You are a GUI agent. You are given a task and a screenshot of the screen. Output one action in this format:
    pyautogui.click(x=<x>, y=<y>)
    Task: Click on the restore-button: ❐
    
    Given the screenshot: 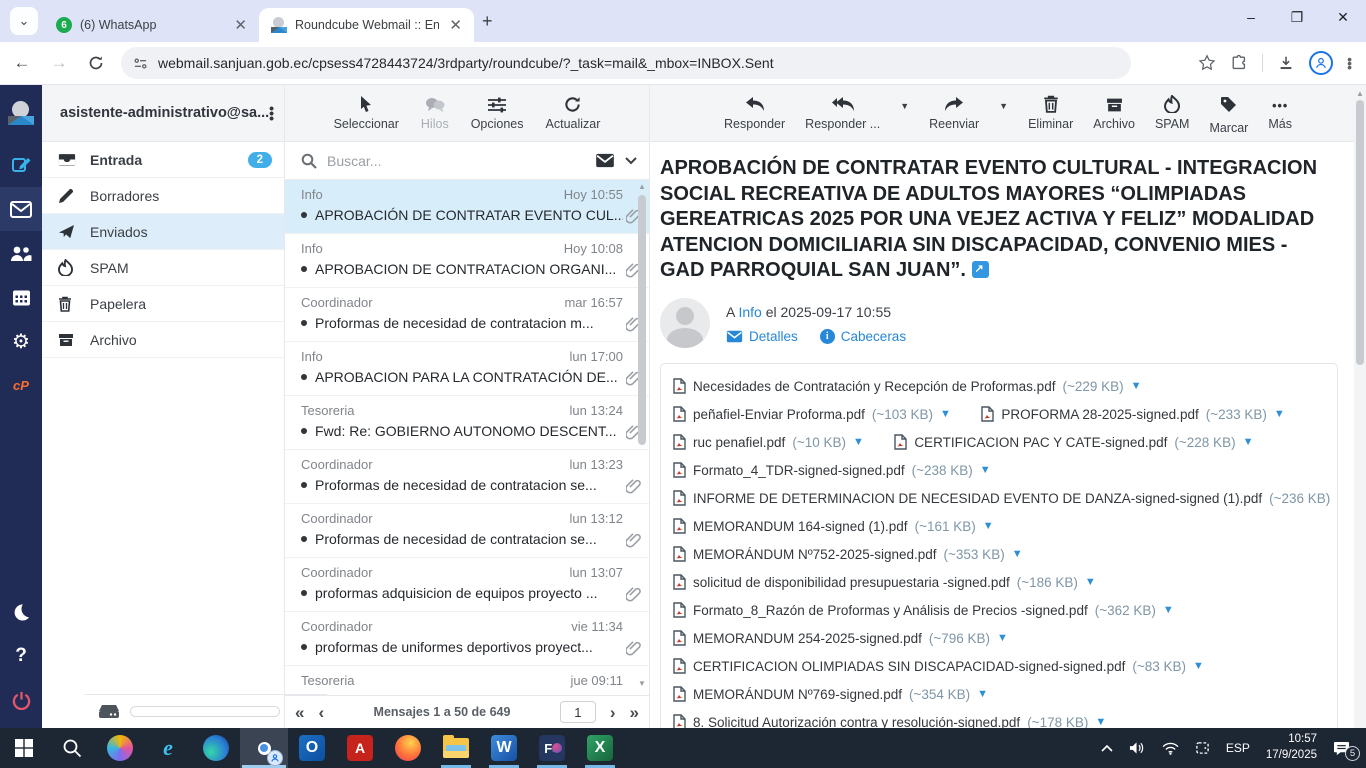 What is the action you would take?
    pyautogui.click(x=1297, y=17)
    